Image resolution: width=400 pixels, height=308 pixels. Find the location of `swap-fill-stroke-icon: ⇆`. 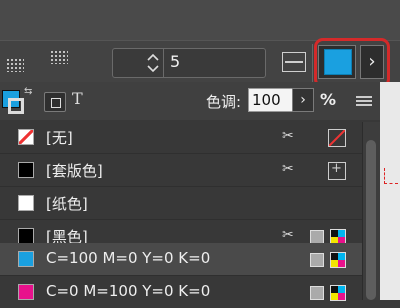

swap-fill-stroke-icon: ⇆ is located at coordinates (28, 91).